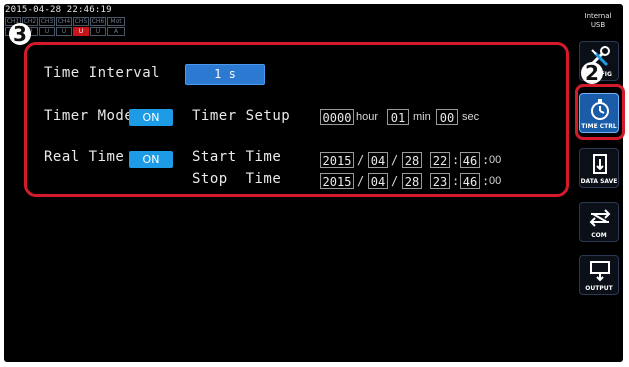 The height and width of the screenshot is (367, 629). I want to click on storage-internal: Internal, so click(598, 16).